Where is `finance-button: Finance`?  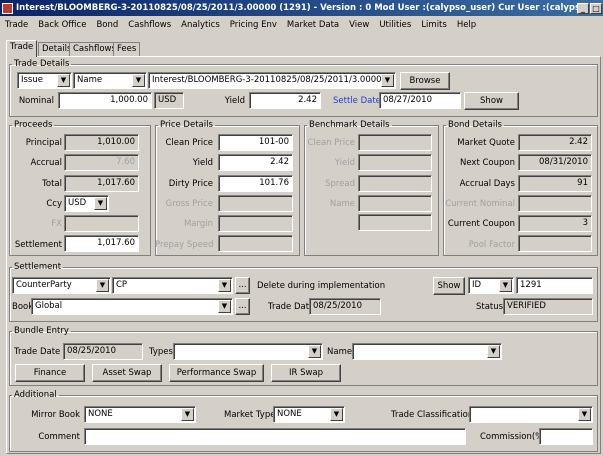 finance-button: Finance is located at coordinates (50, 373).